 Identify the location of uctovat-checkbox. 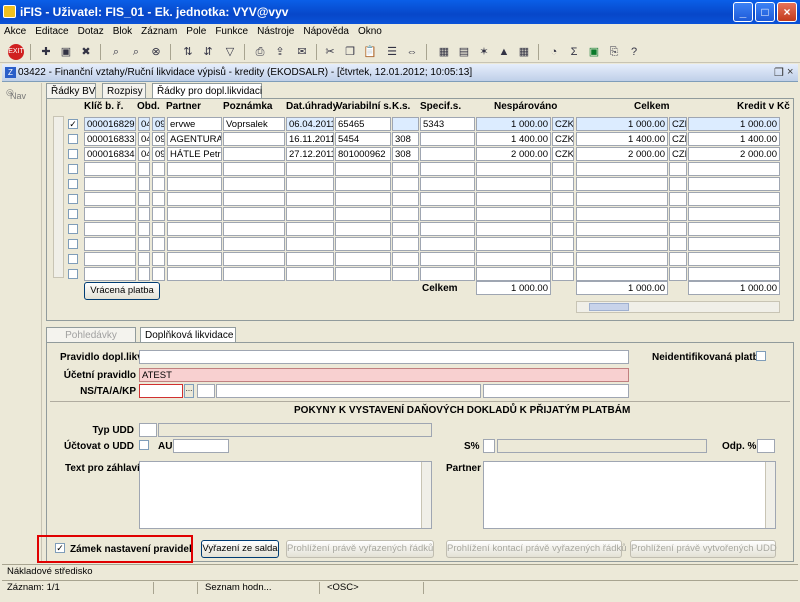
(144, 445).